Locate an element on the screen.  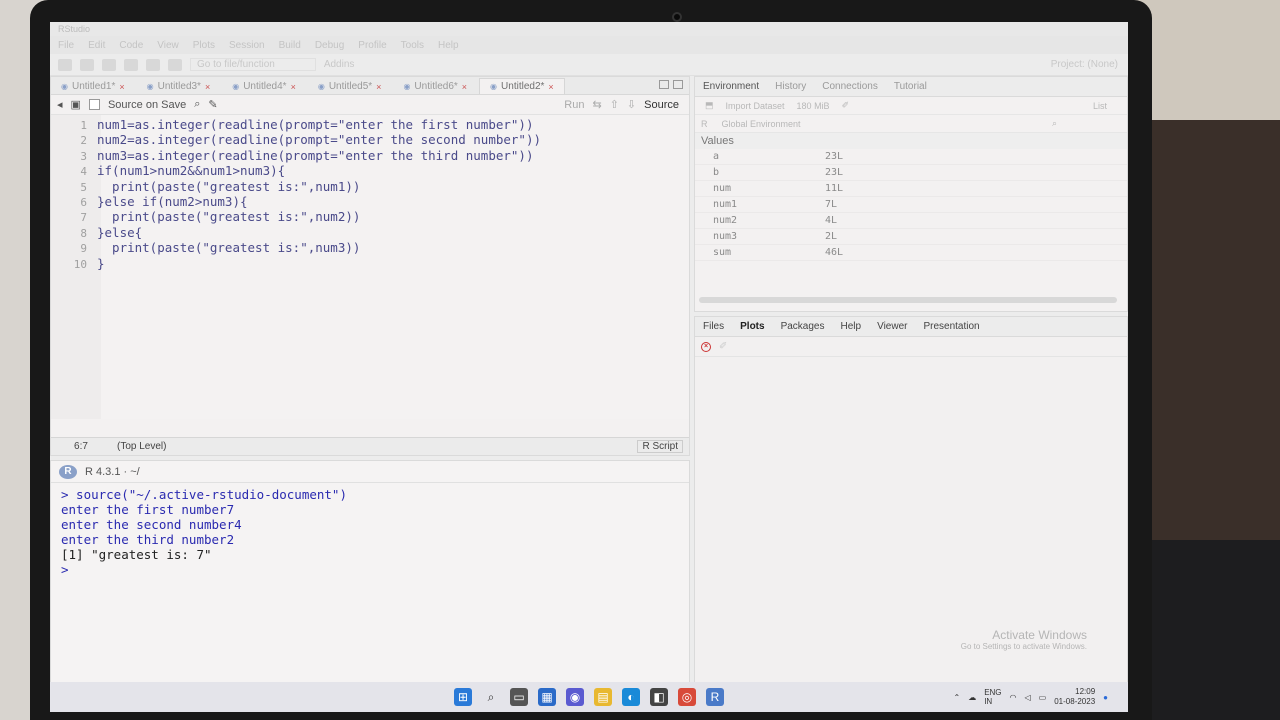
menu-item: Plots is located at coordinates (204, 45).